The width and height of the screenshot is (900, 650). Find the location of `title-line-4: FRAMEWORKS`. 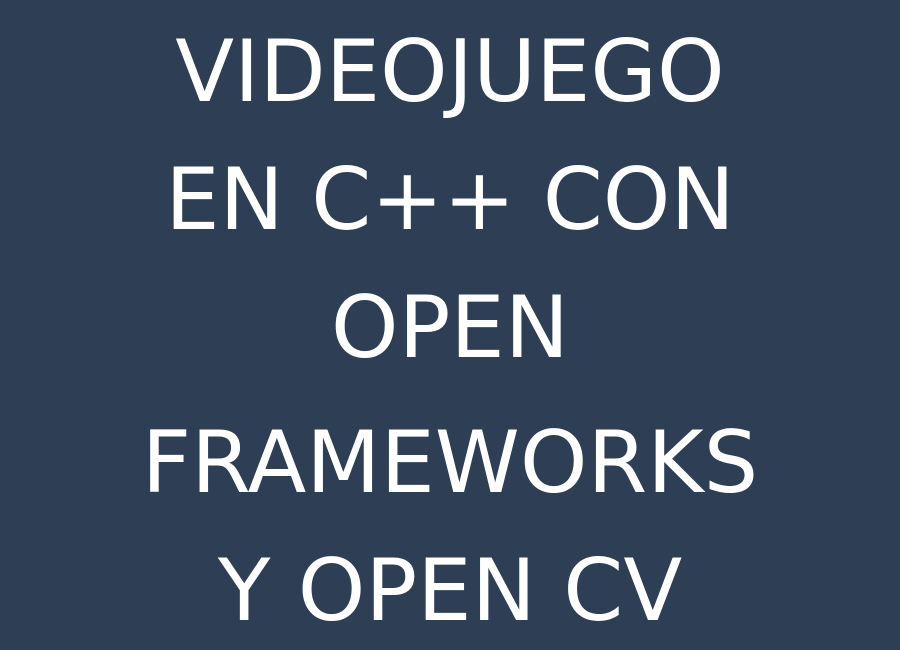

title-line-4: FRAMEWORKS is located at coordinates (450, 463).